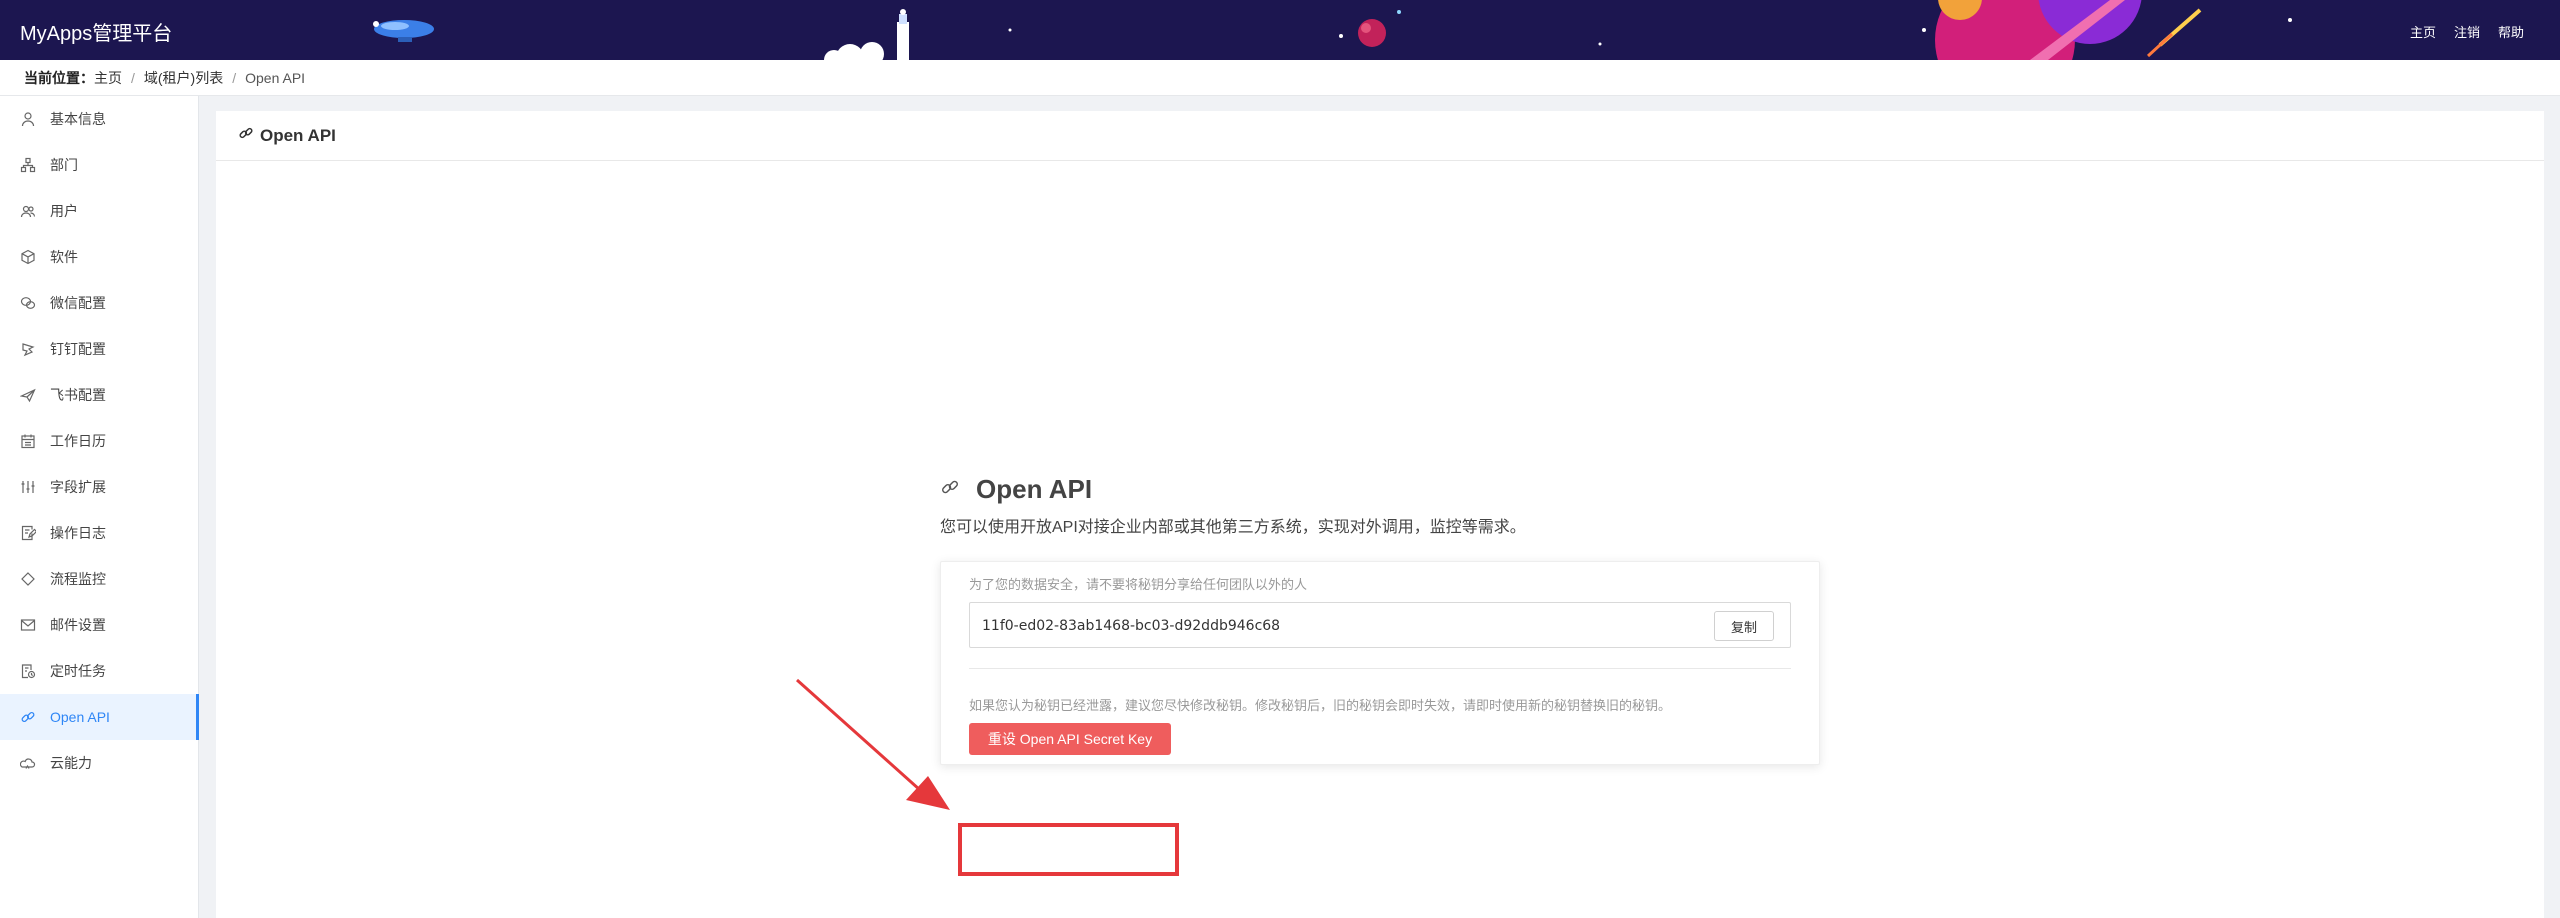  I want to click on sidebar-item-label: 定时任务, so click(78, 671).